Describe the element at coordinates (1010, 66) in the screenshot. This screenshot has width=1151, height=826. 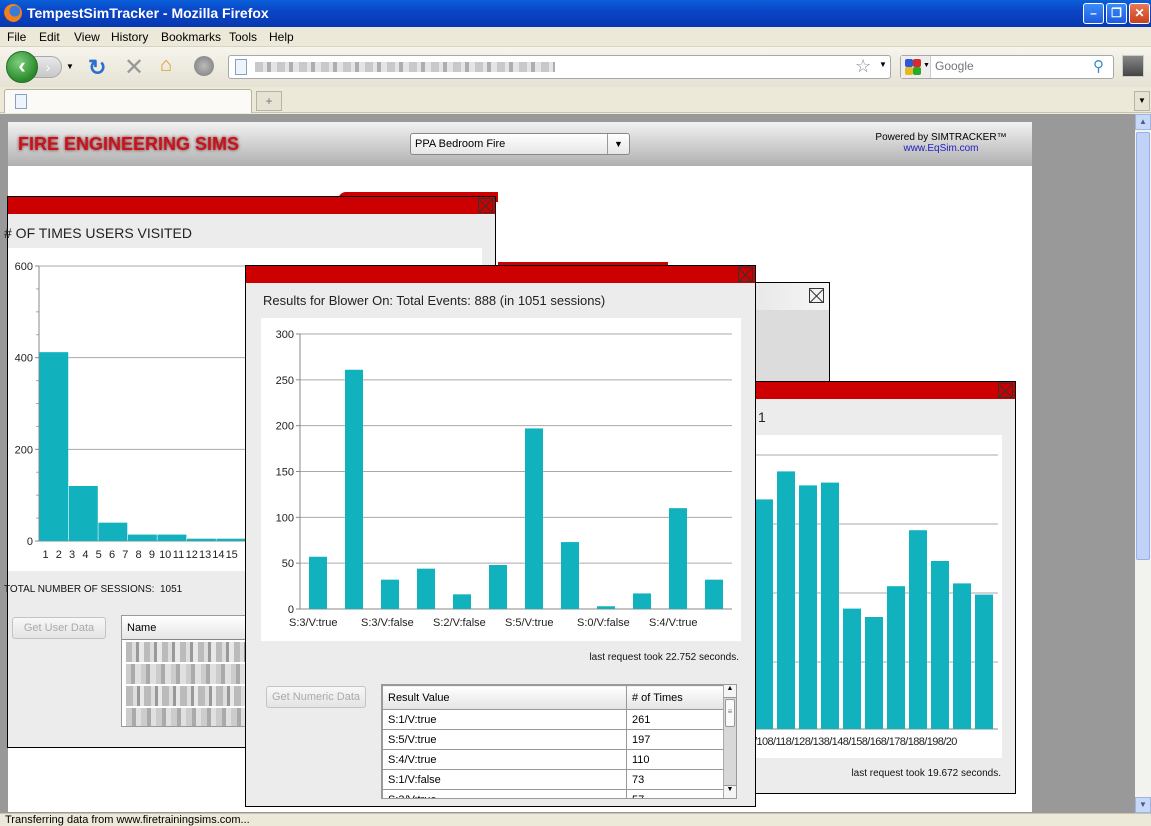
I see `search-input` at that location.